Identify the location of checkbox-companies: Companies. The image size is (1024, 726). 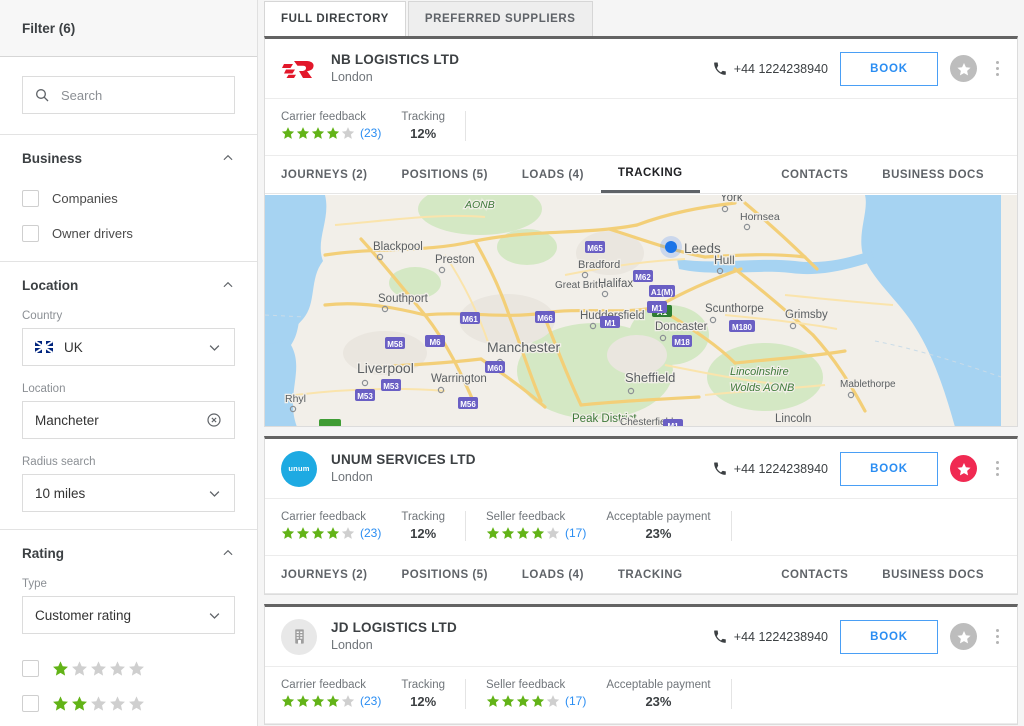
(128, 198).